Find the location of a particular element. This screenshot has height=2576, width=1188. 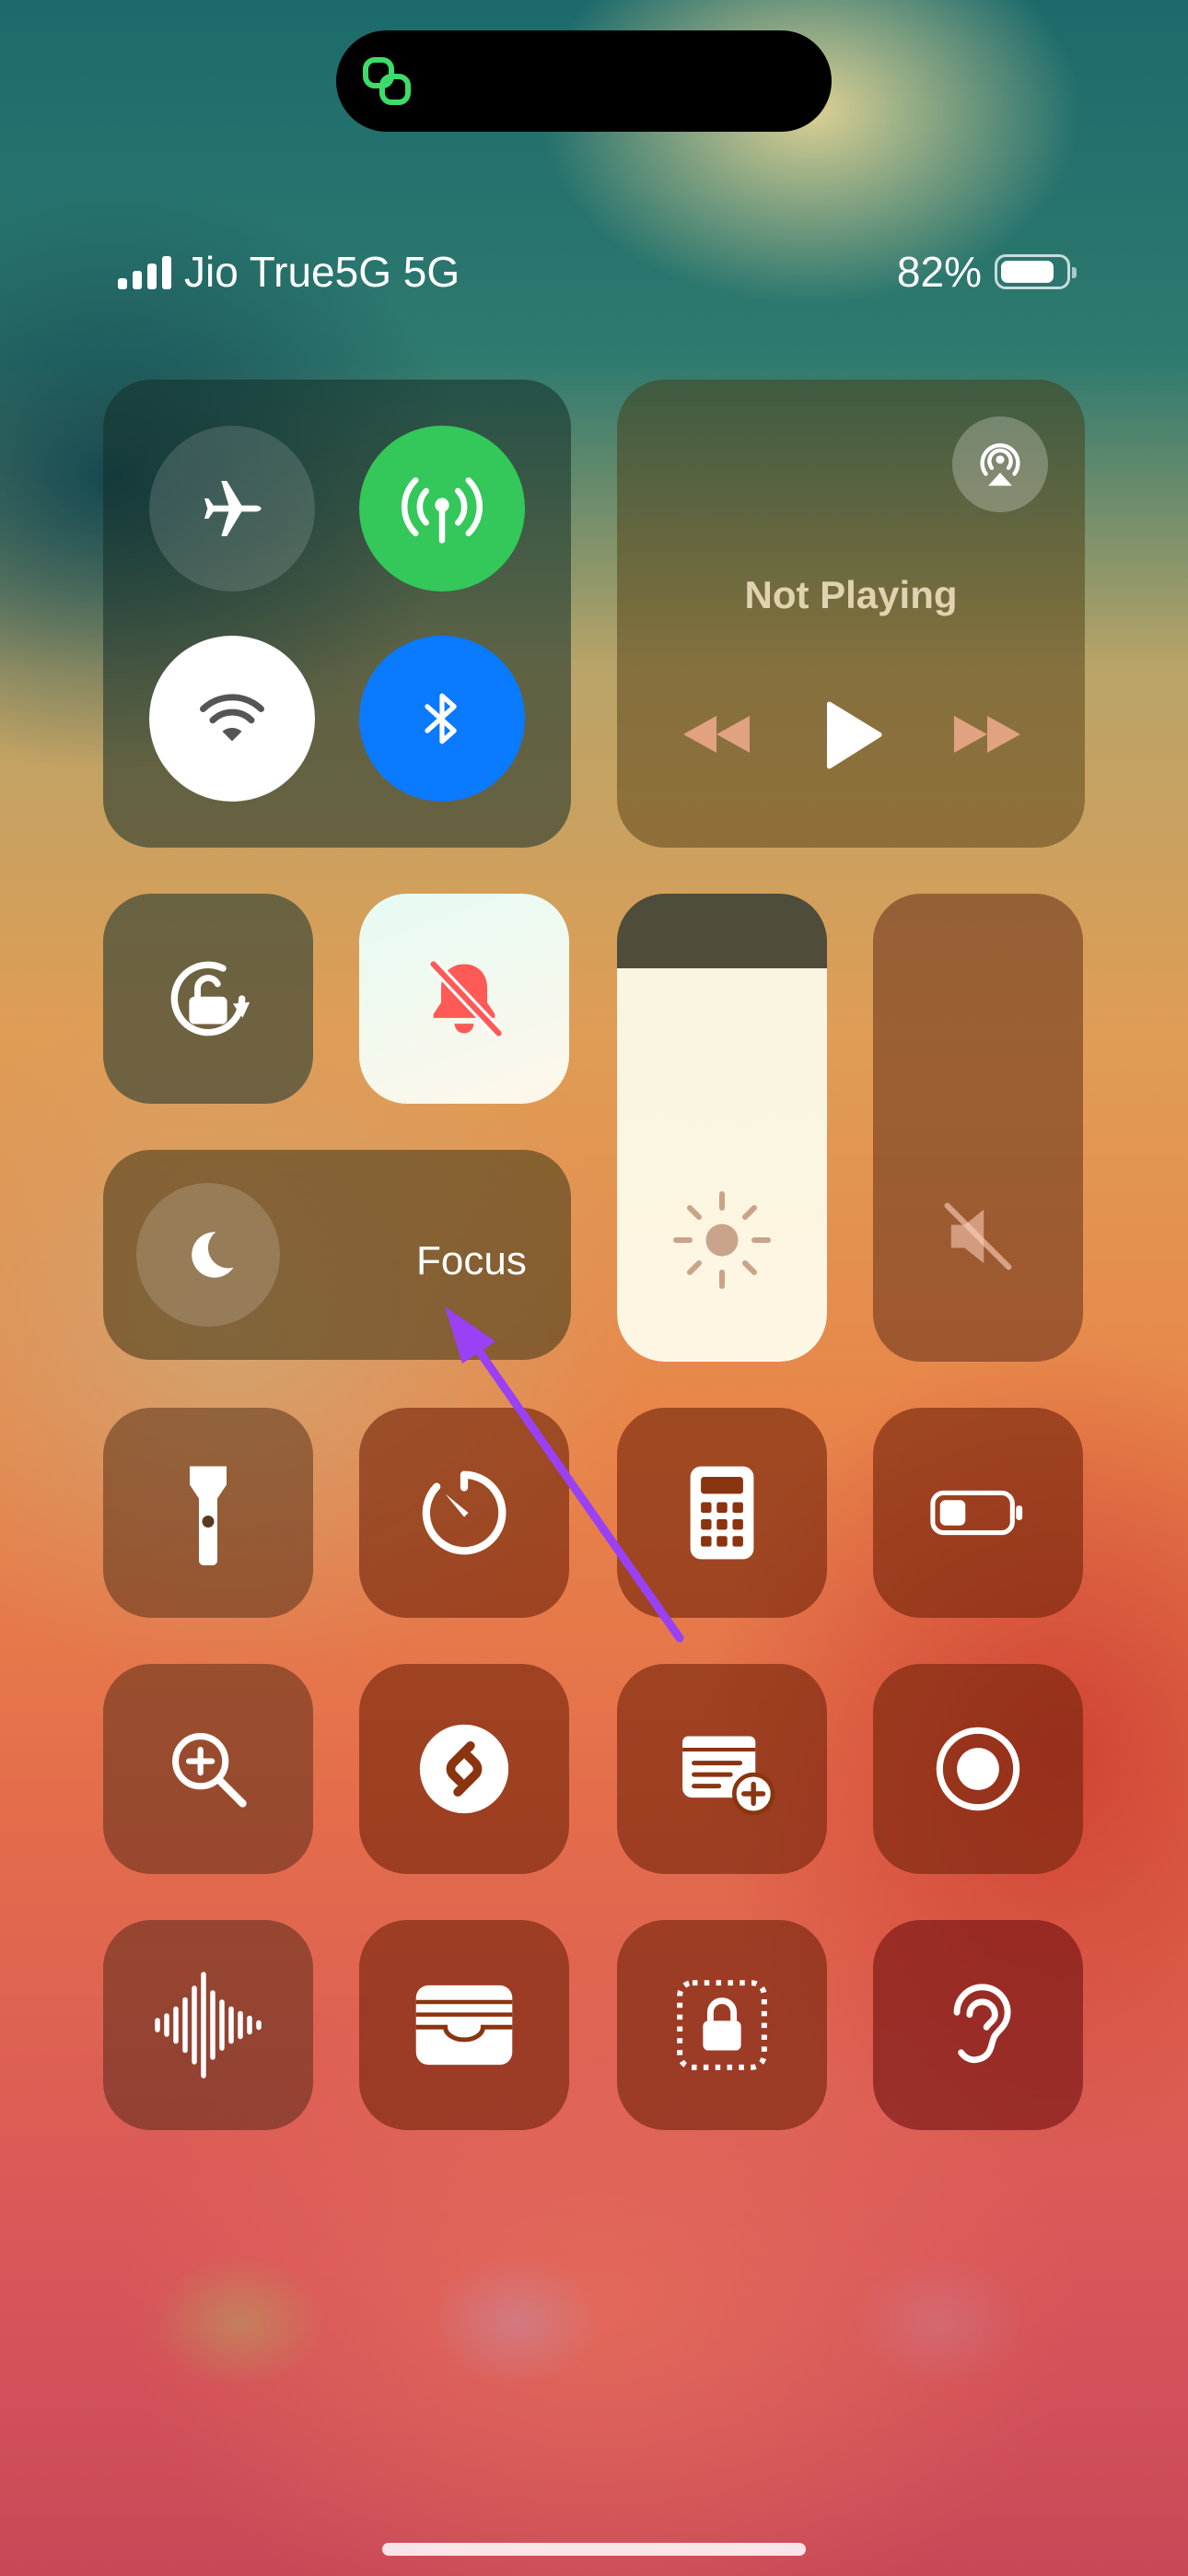

focus-icon-circle is located at coordinates (208, 1255).